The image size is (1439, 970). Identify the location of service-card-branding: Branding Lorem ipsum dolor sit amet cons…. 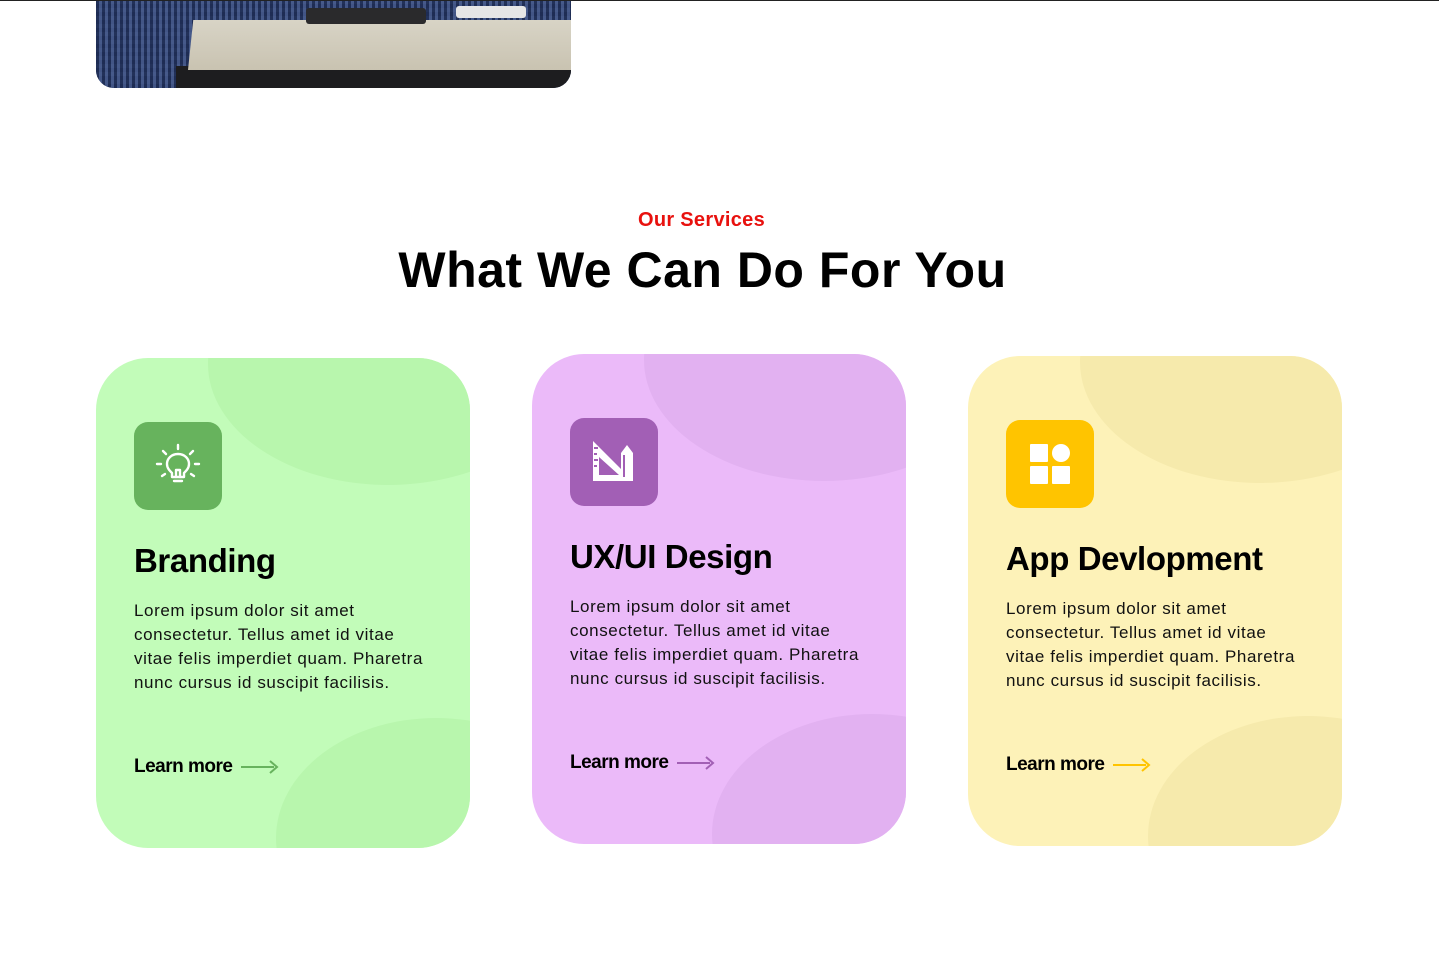
(283, 603).